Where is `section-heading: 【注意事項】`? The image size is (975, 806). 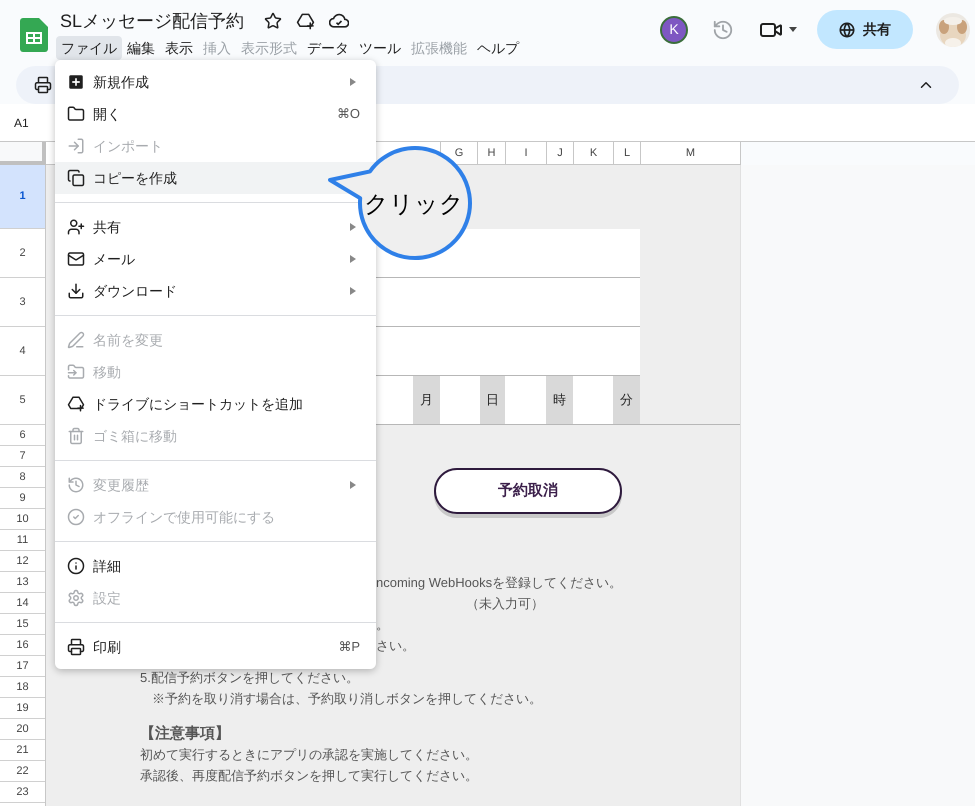
section-heading: 【注意事項】 is located at coordinates (185, 733).